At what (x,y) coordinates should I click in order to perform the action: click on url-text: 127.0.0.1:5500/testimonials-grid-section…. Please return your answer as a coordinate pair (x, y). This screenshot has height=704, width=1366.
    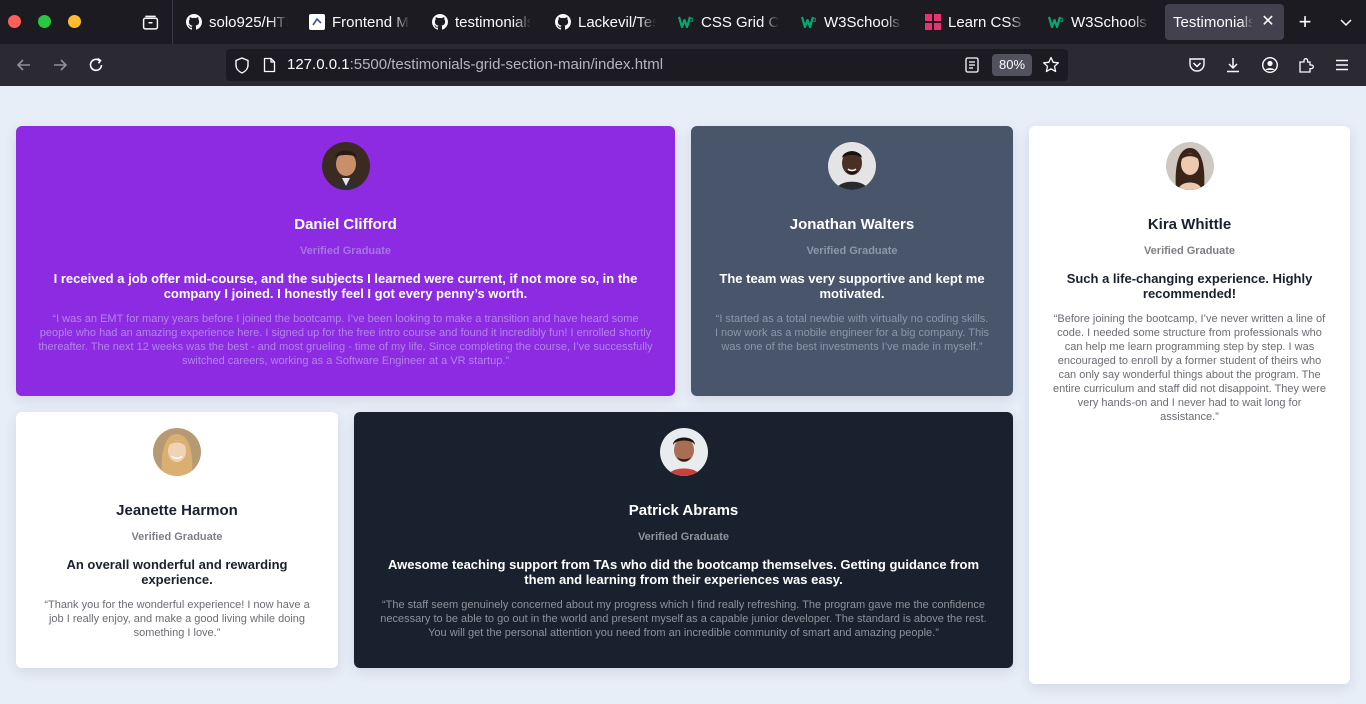
    Looking at the image, I should click on (475, 65).